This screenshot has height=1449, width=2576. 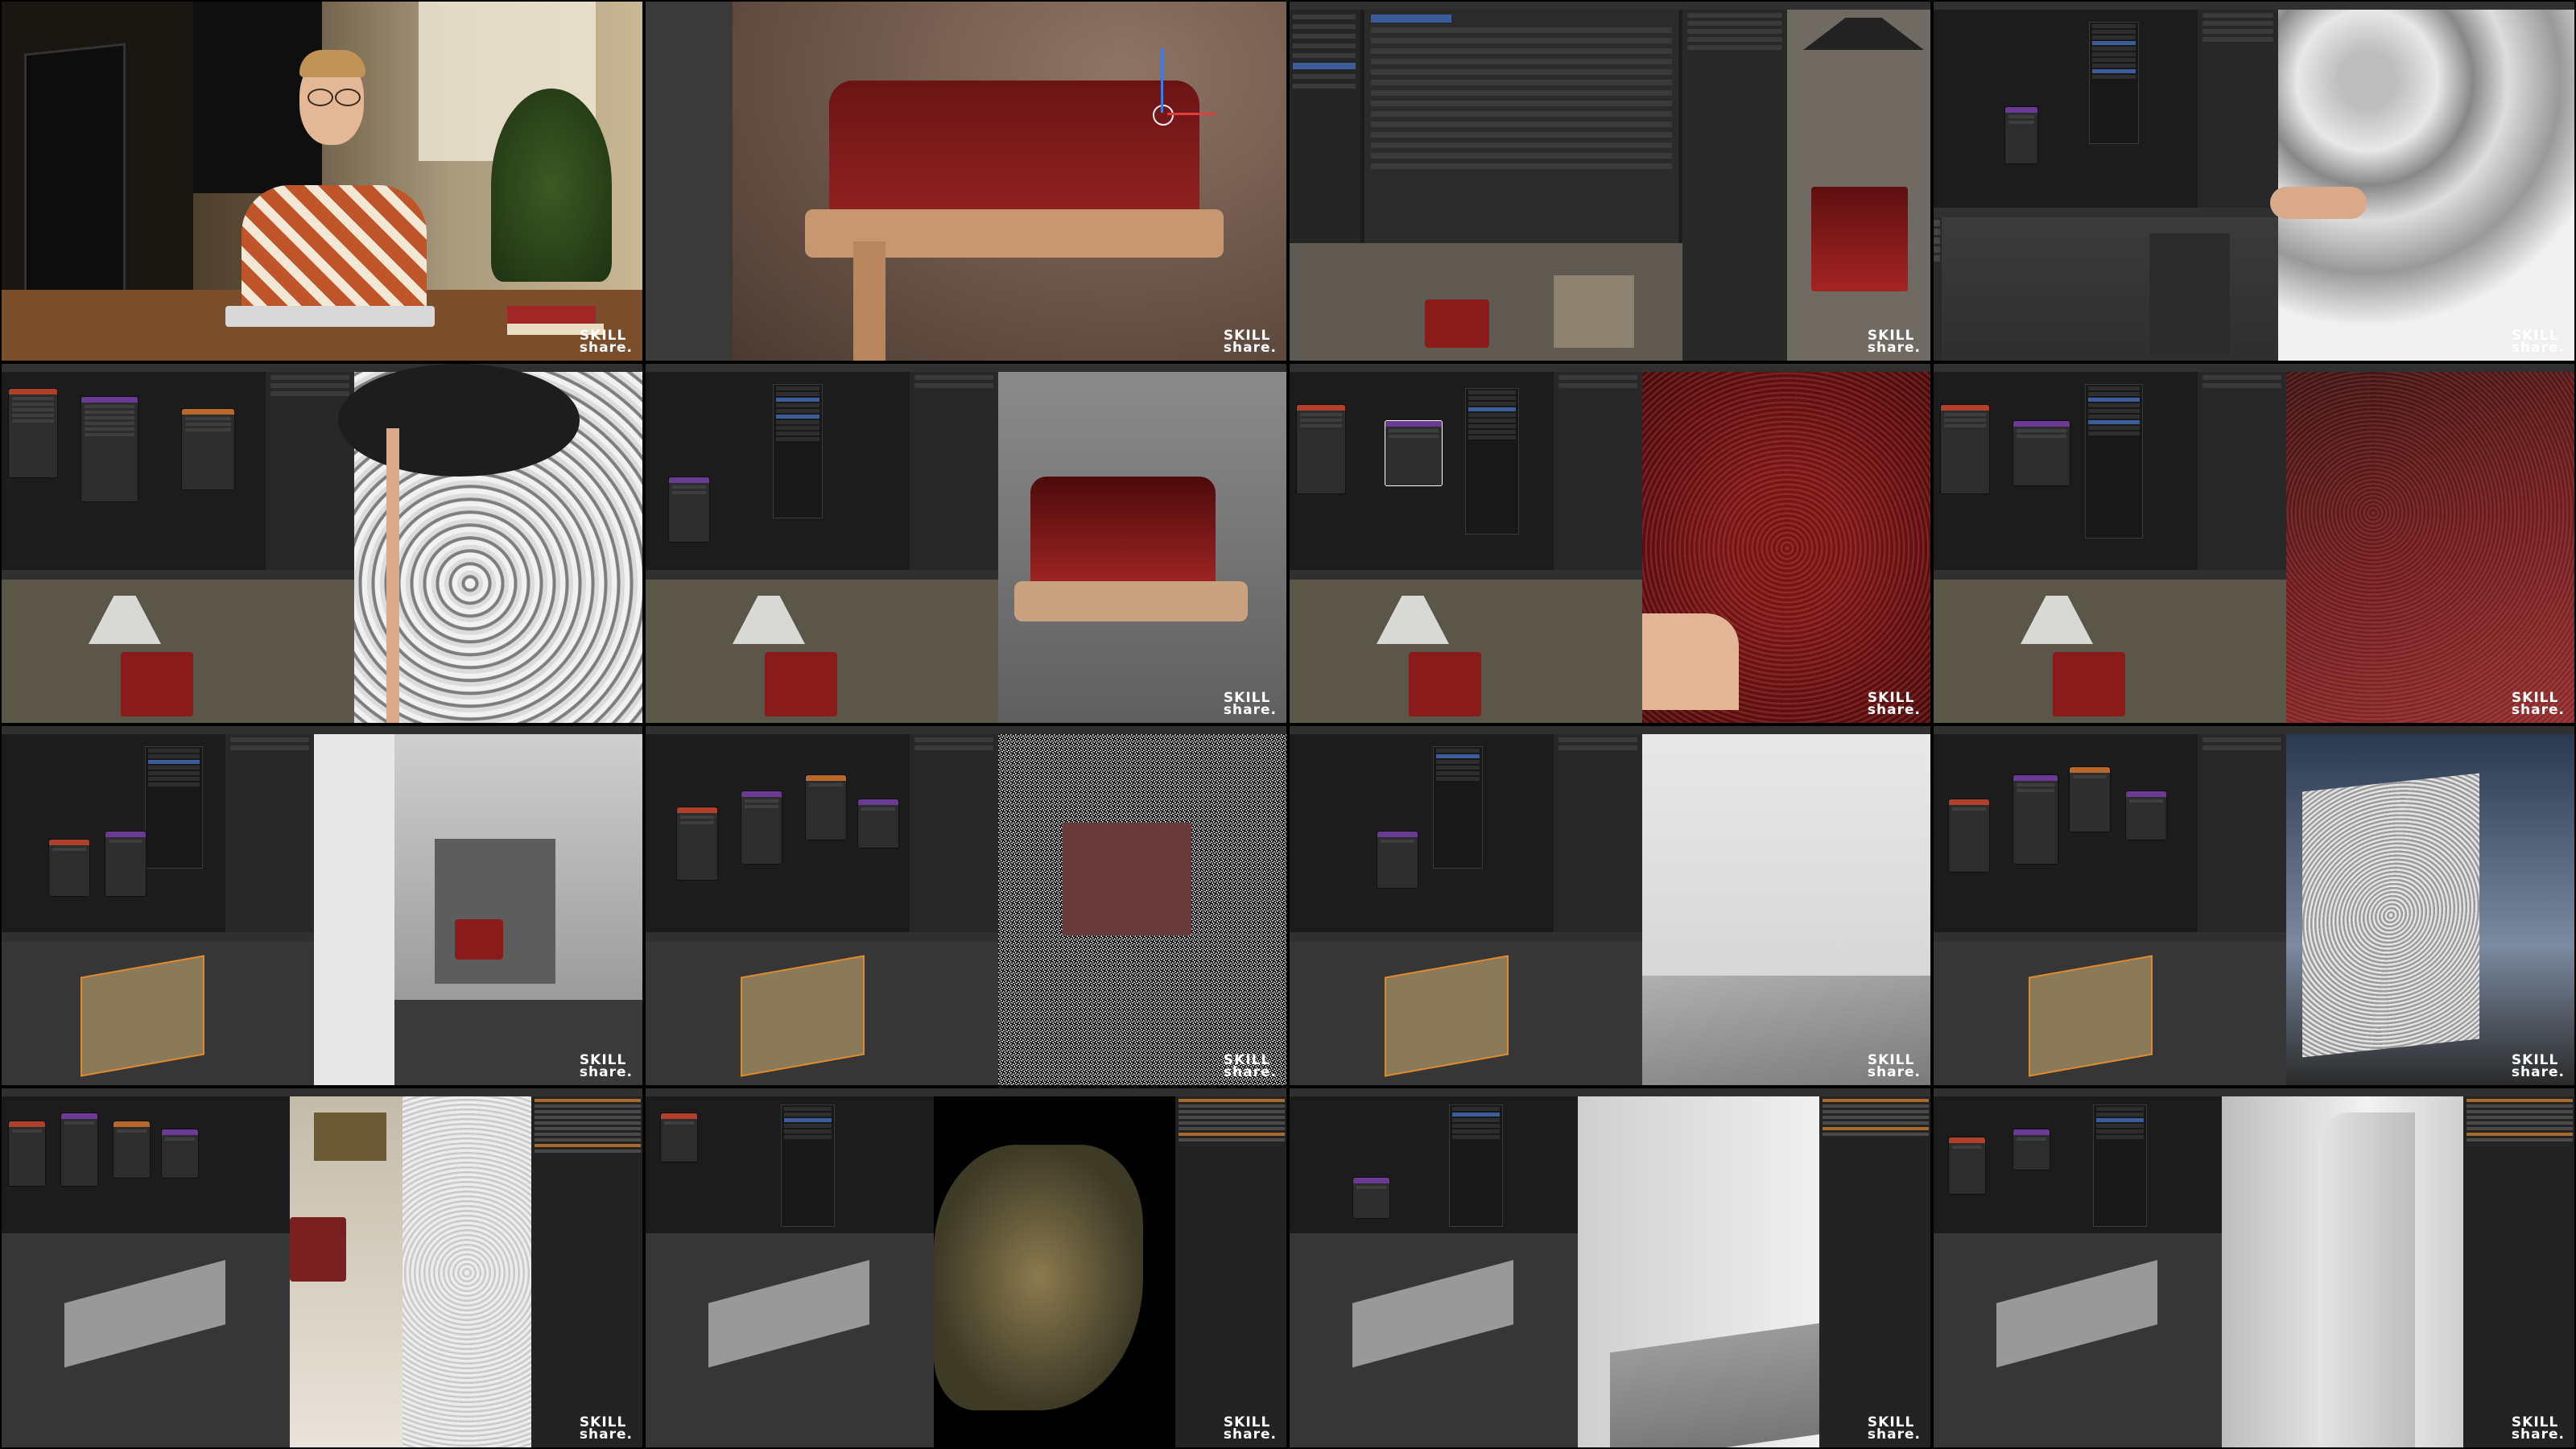 I want to click on tile-closeup-chair: SKILL share., so click(x=966, y=181).